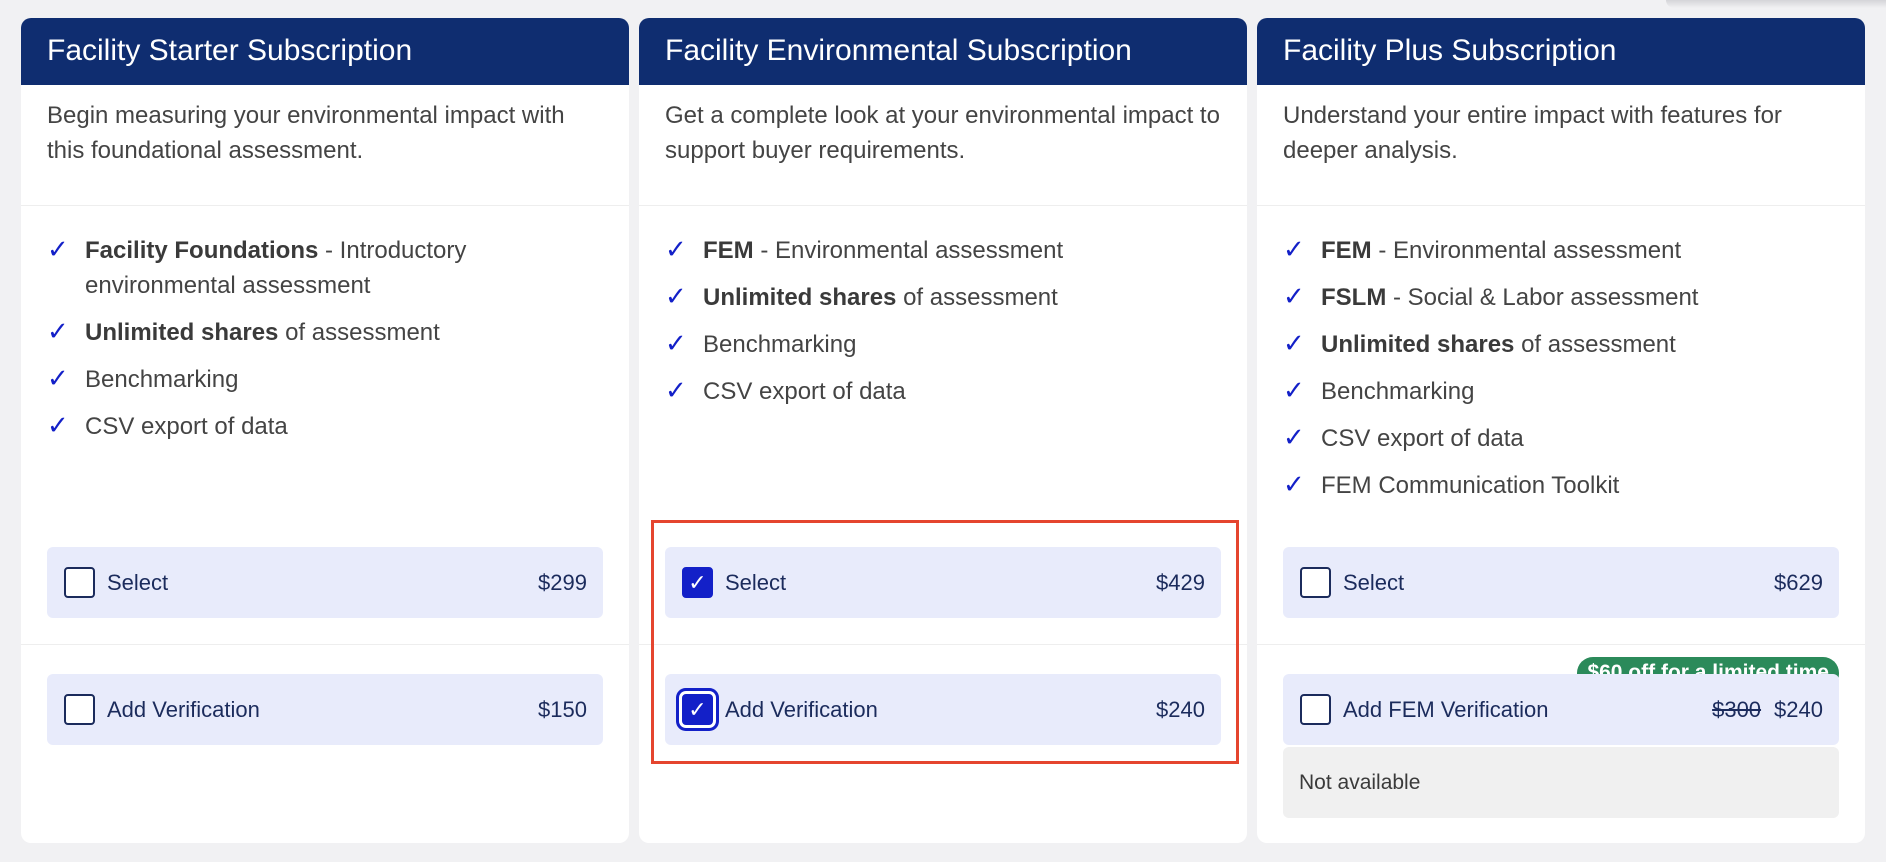 The width and height of the screenshot is (1886, 862). I want to click on select-price: $299, so click(562, 582).